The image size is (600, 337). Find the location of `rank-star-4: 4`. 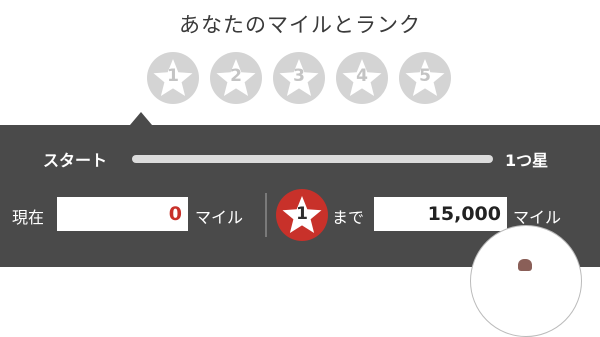

rank-star-4: 4 is located at coordinates (362, 78).